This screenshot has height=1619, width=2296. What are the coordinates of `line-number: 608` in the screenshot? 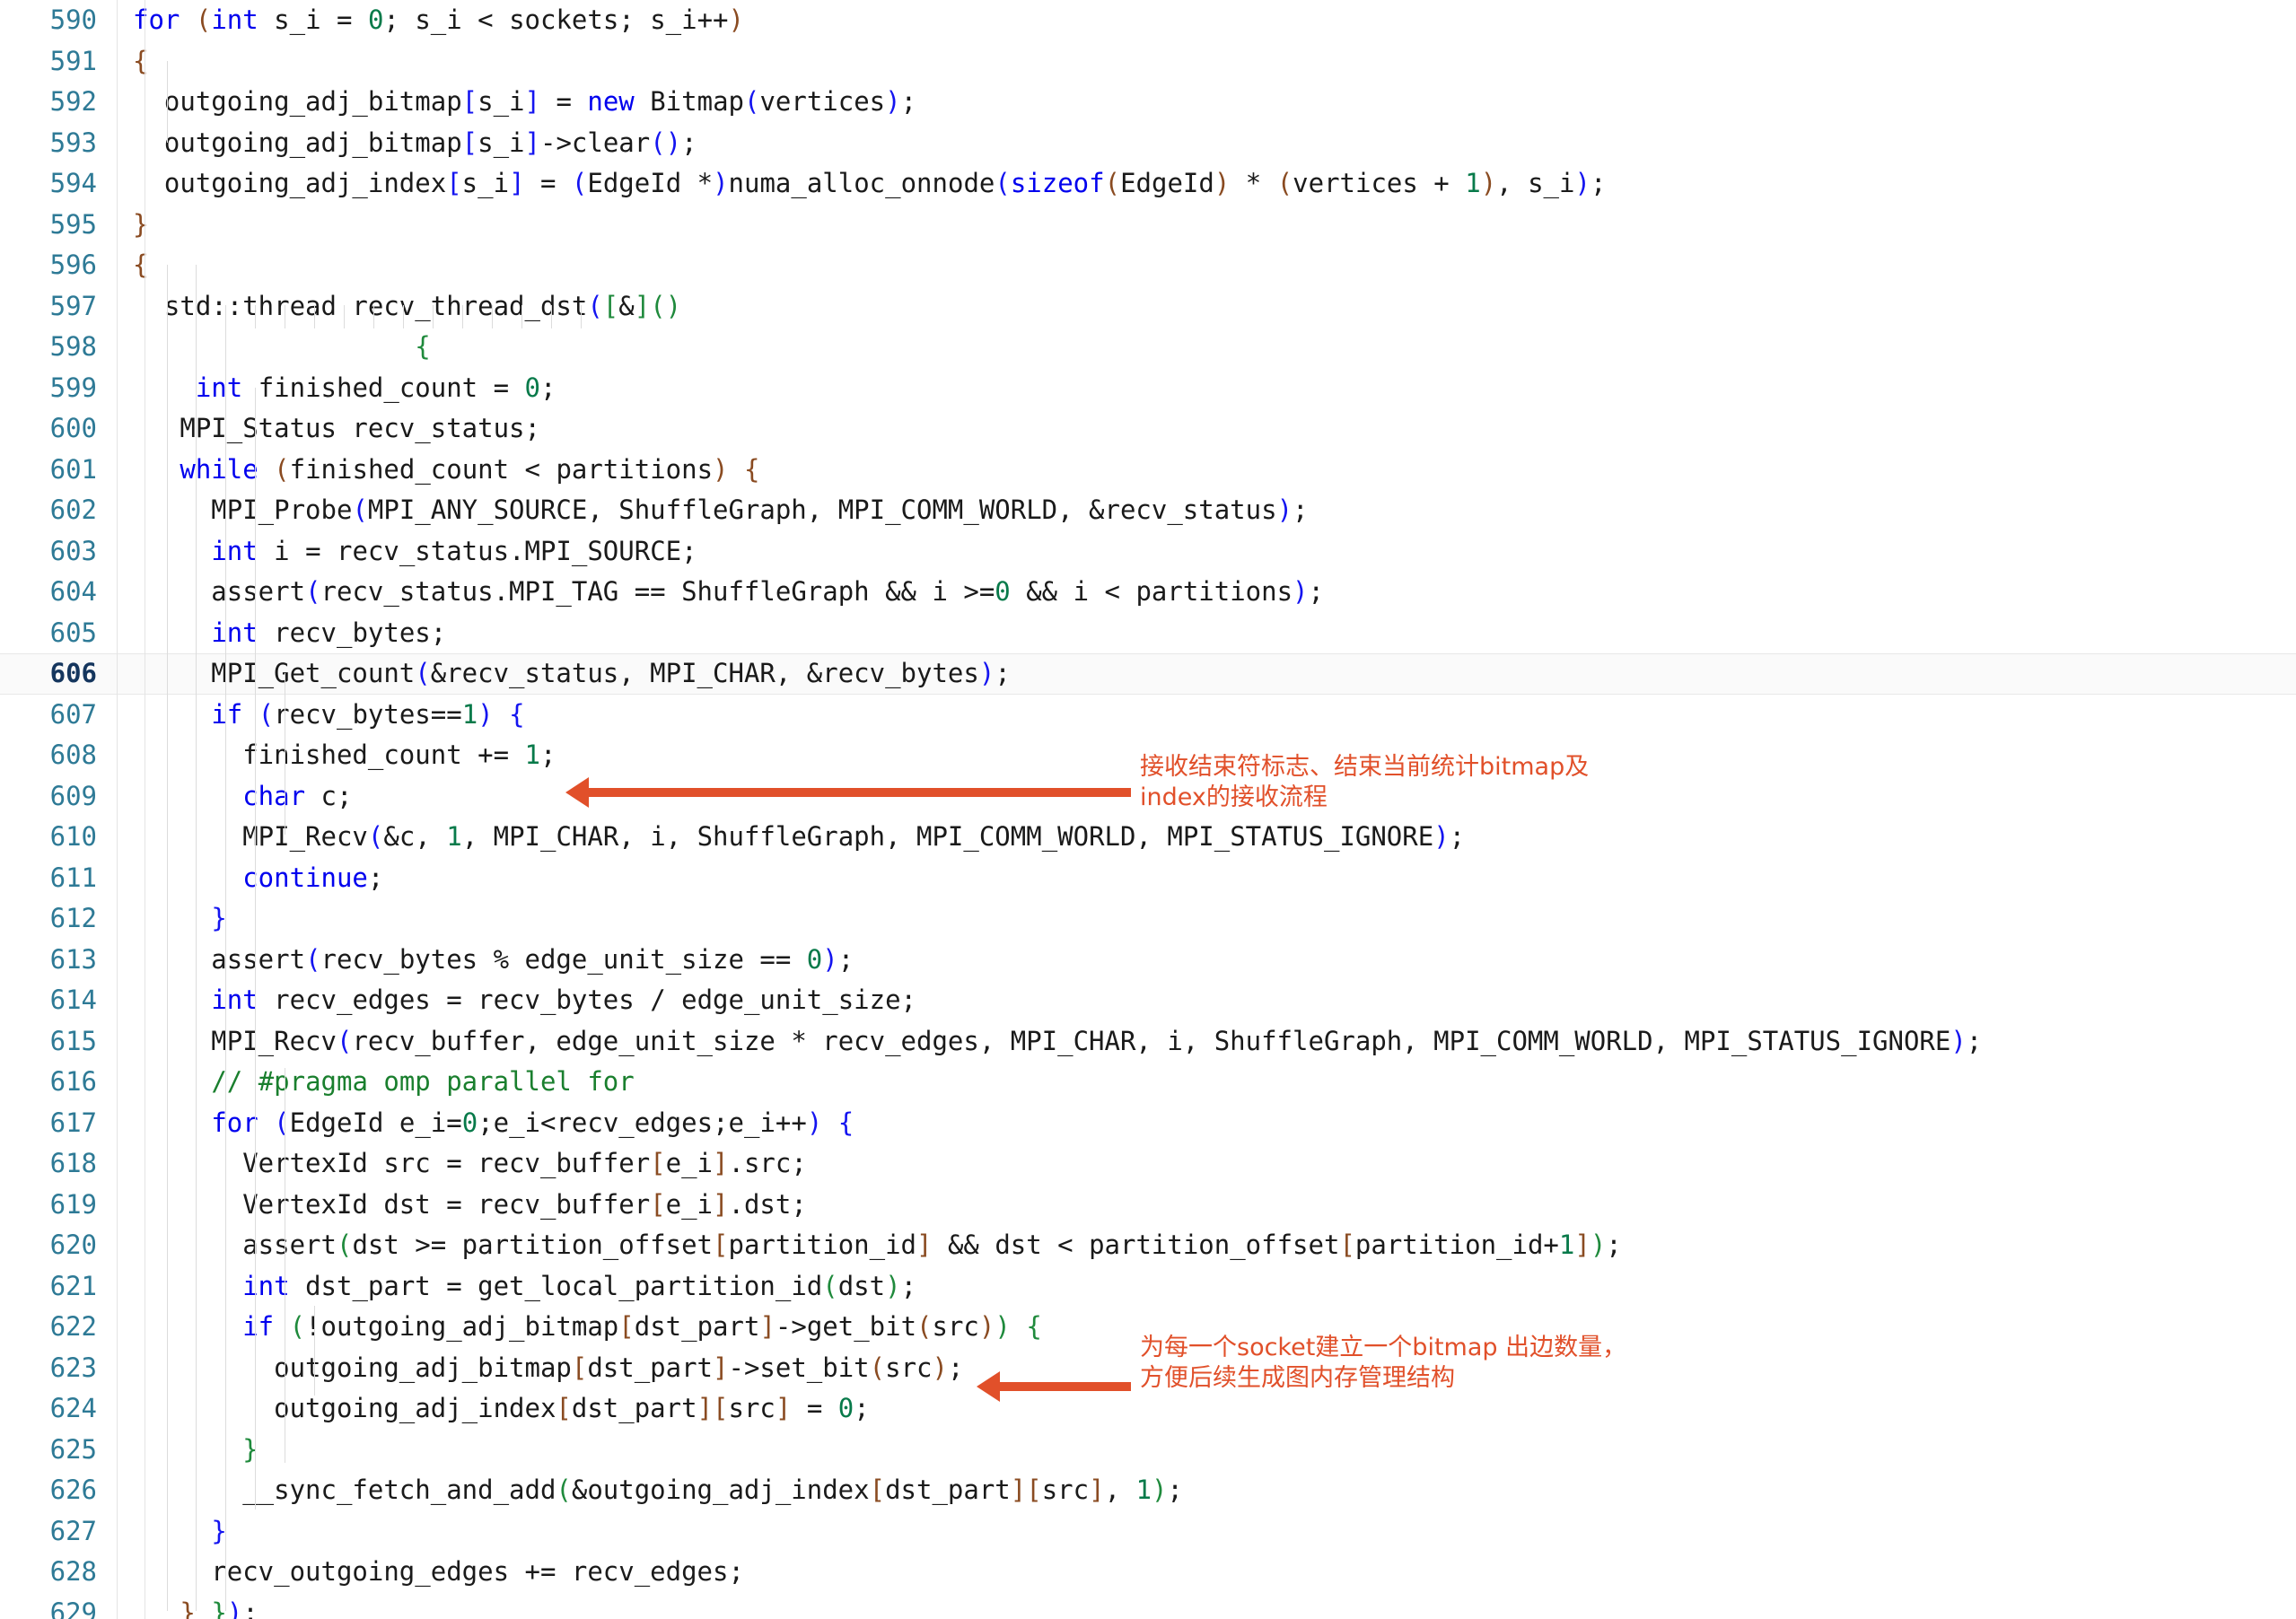 It's located at (73, 755).